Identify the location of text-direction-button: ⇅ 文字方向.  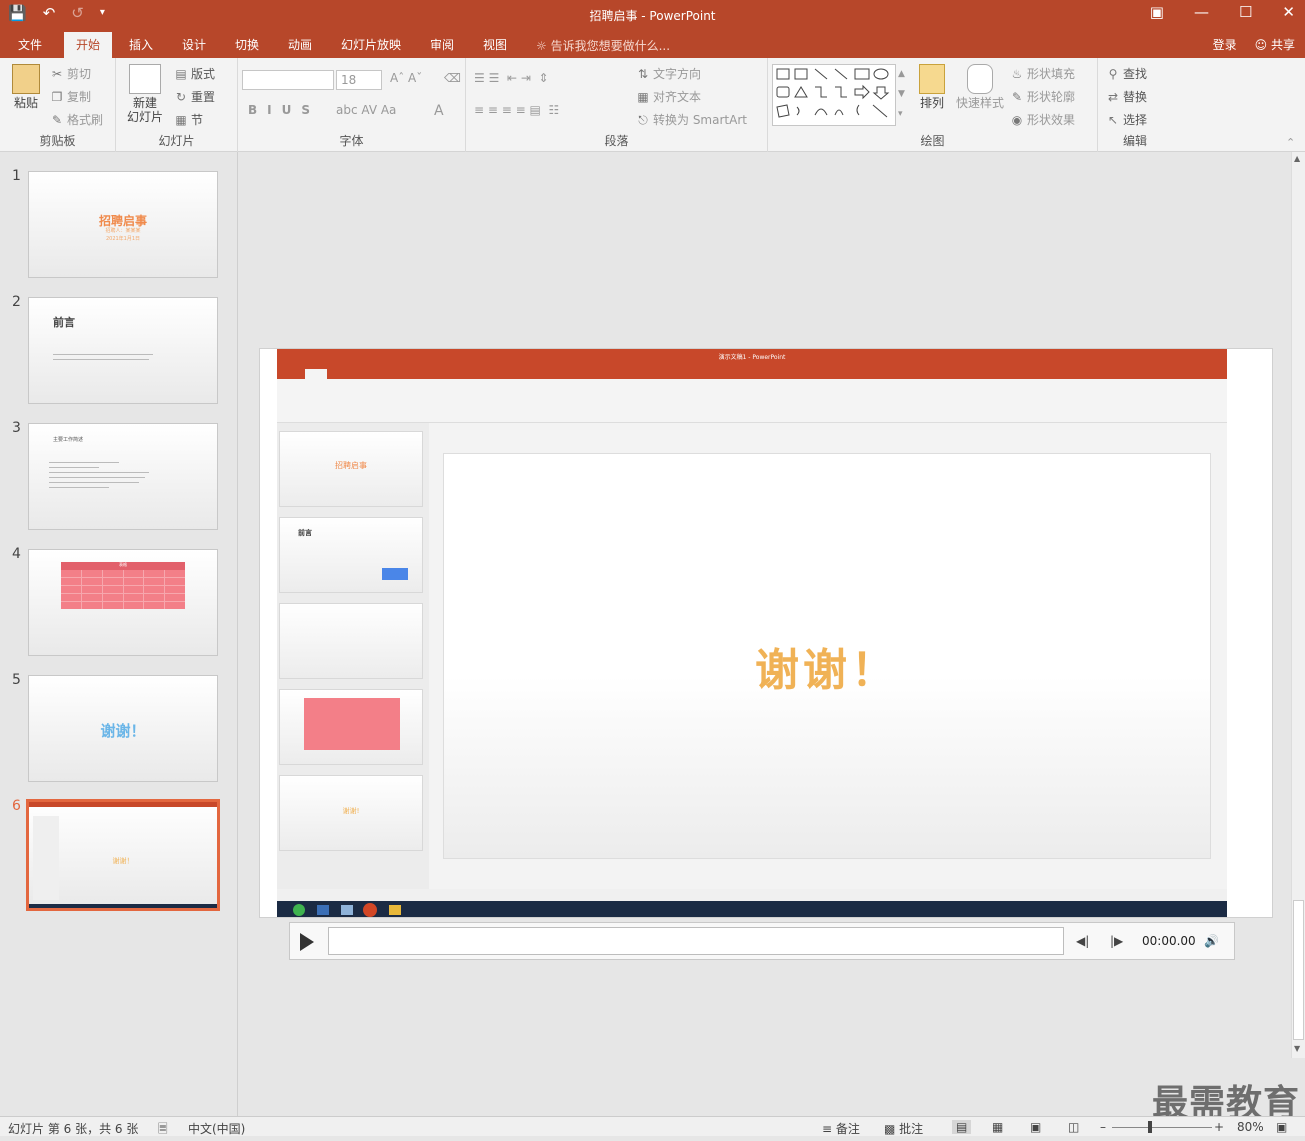
(668, 73).